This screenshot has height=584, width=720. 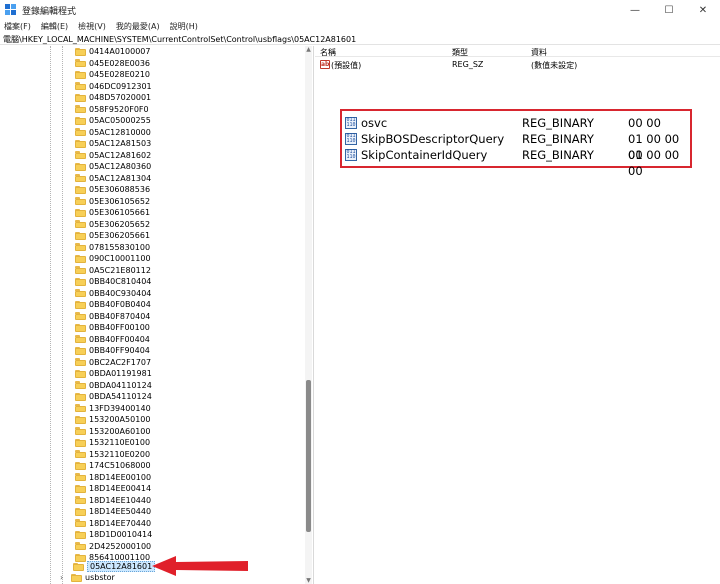 What do you see at coordinates (138, 26) in the screenshot?
I see `menu-favorites: 我的最愛(A)` at bounding box center [138, 26].